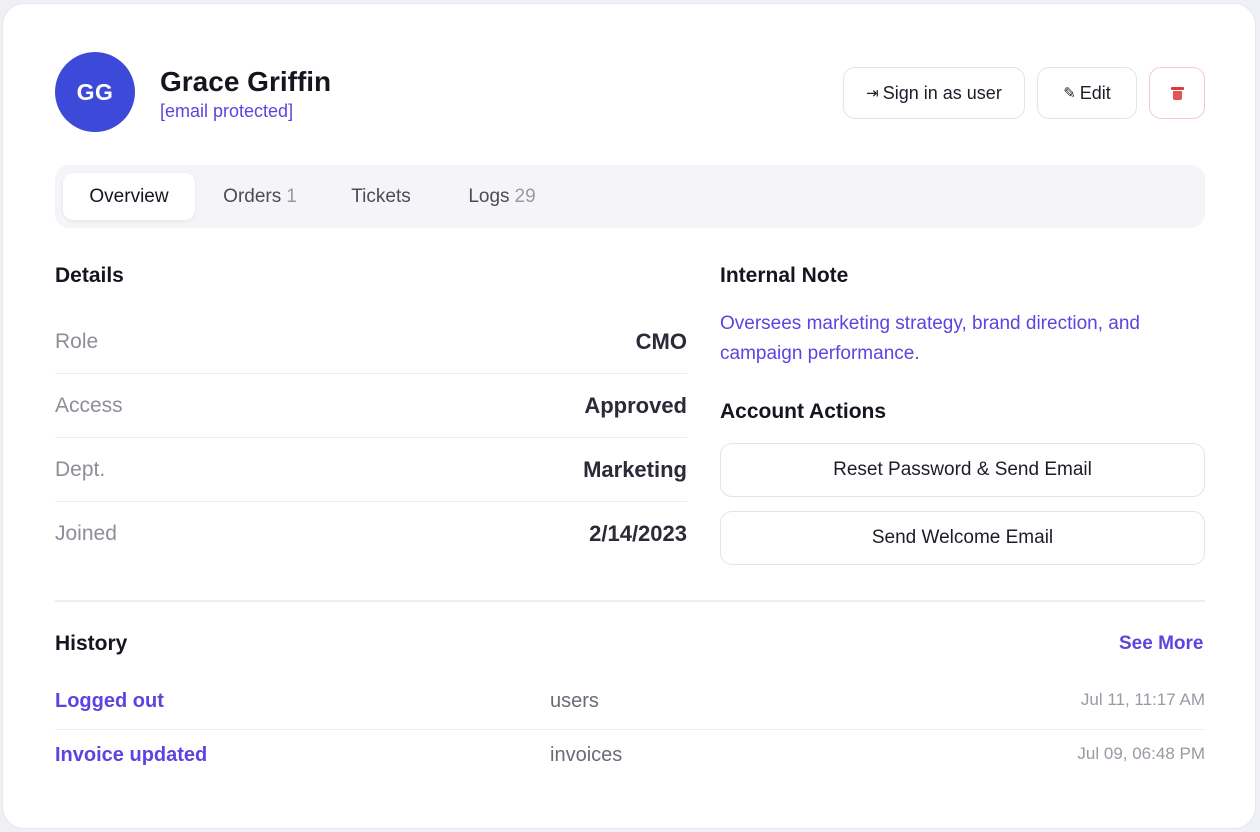  Describe the element at coordinates (246, 81) in the screenshot. I see `user-name: Grace Griffin` at that location.